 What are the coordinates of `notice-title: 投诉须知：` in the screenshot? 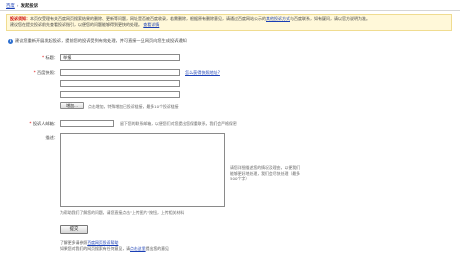 It's located at (20, 18).